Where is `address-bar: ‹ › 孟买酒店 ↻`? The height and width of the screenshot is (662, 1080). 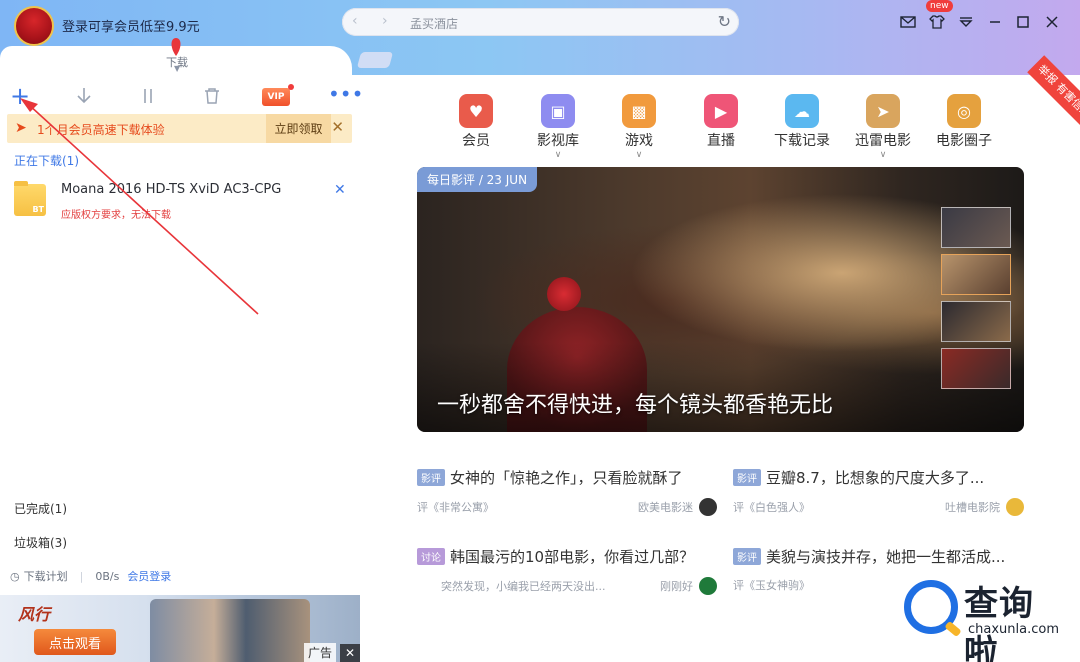 address-bar: ‹ › 孟买酒店 ↻ is located at coordinates (540, 22).